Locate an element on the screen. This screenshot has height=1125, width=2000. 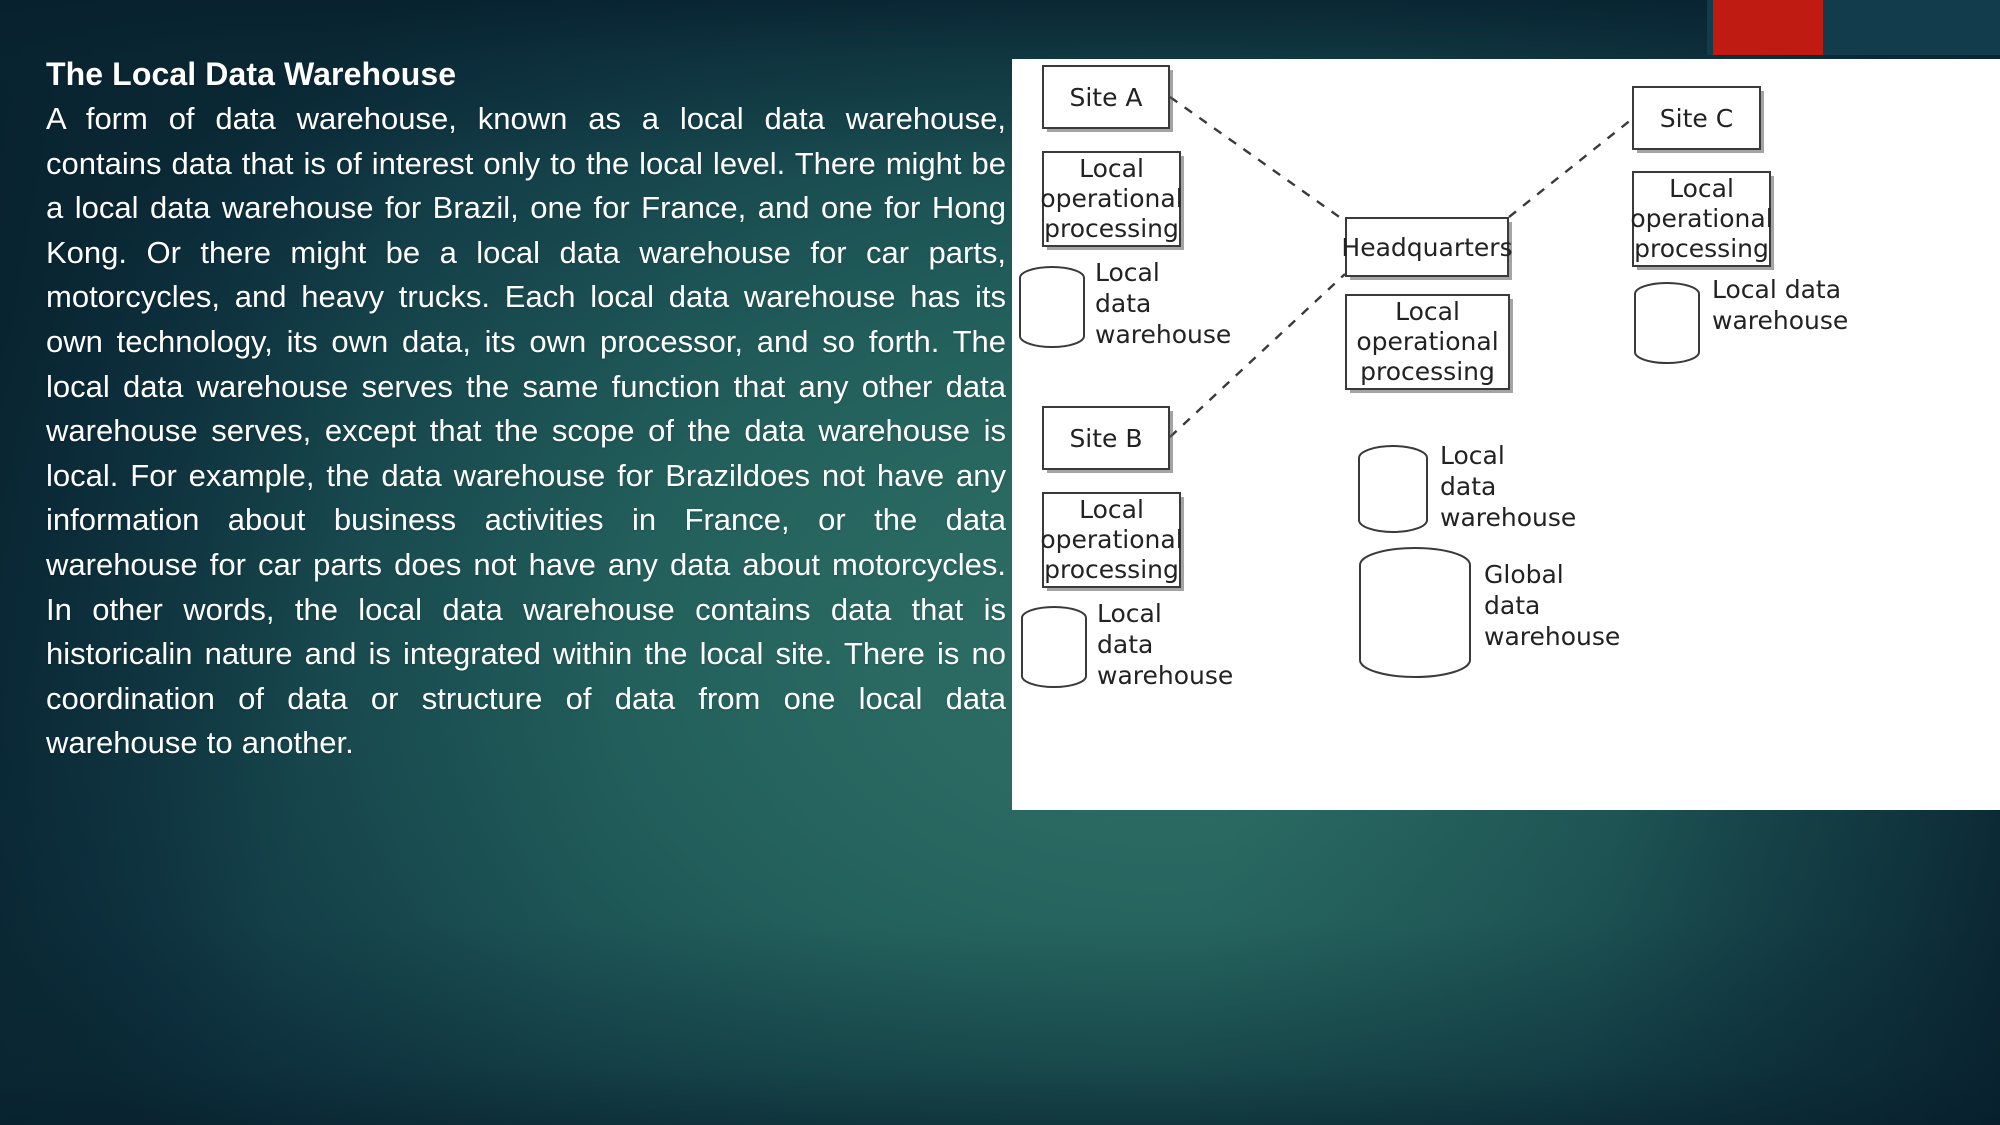
node-lop-a-label: Local operational processing is located at coordinates (1111, 198).